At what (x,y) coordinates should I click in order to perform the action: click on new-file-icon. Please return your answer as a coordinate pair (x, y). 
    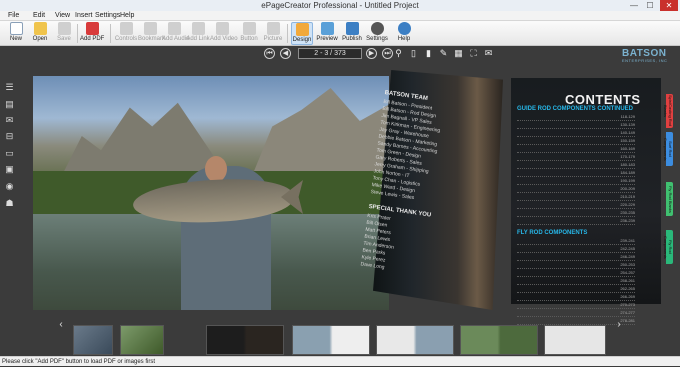
    Looking at the image, I should click on (16, 28).